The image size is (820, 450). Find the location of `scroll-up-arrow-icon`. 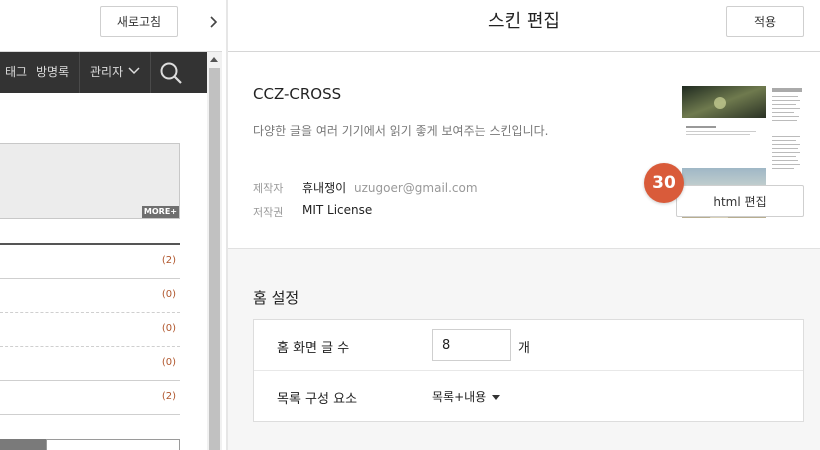

scroll-up-arrow-icon is located at coordinates (214, 59).